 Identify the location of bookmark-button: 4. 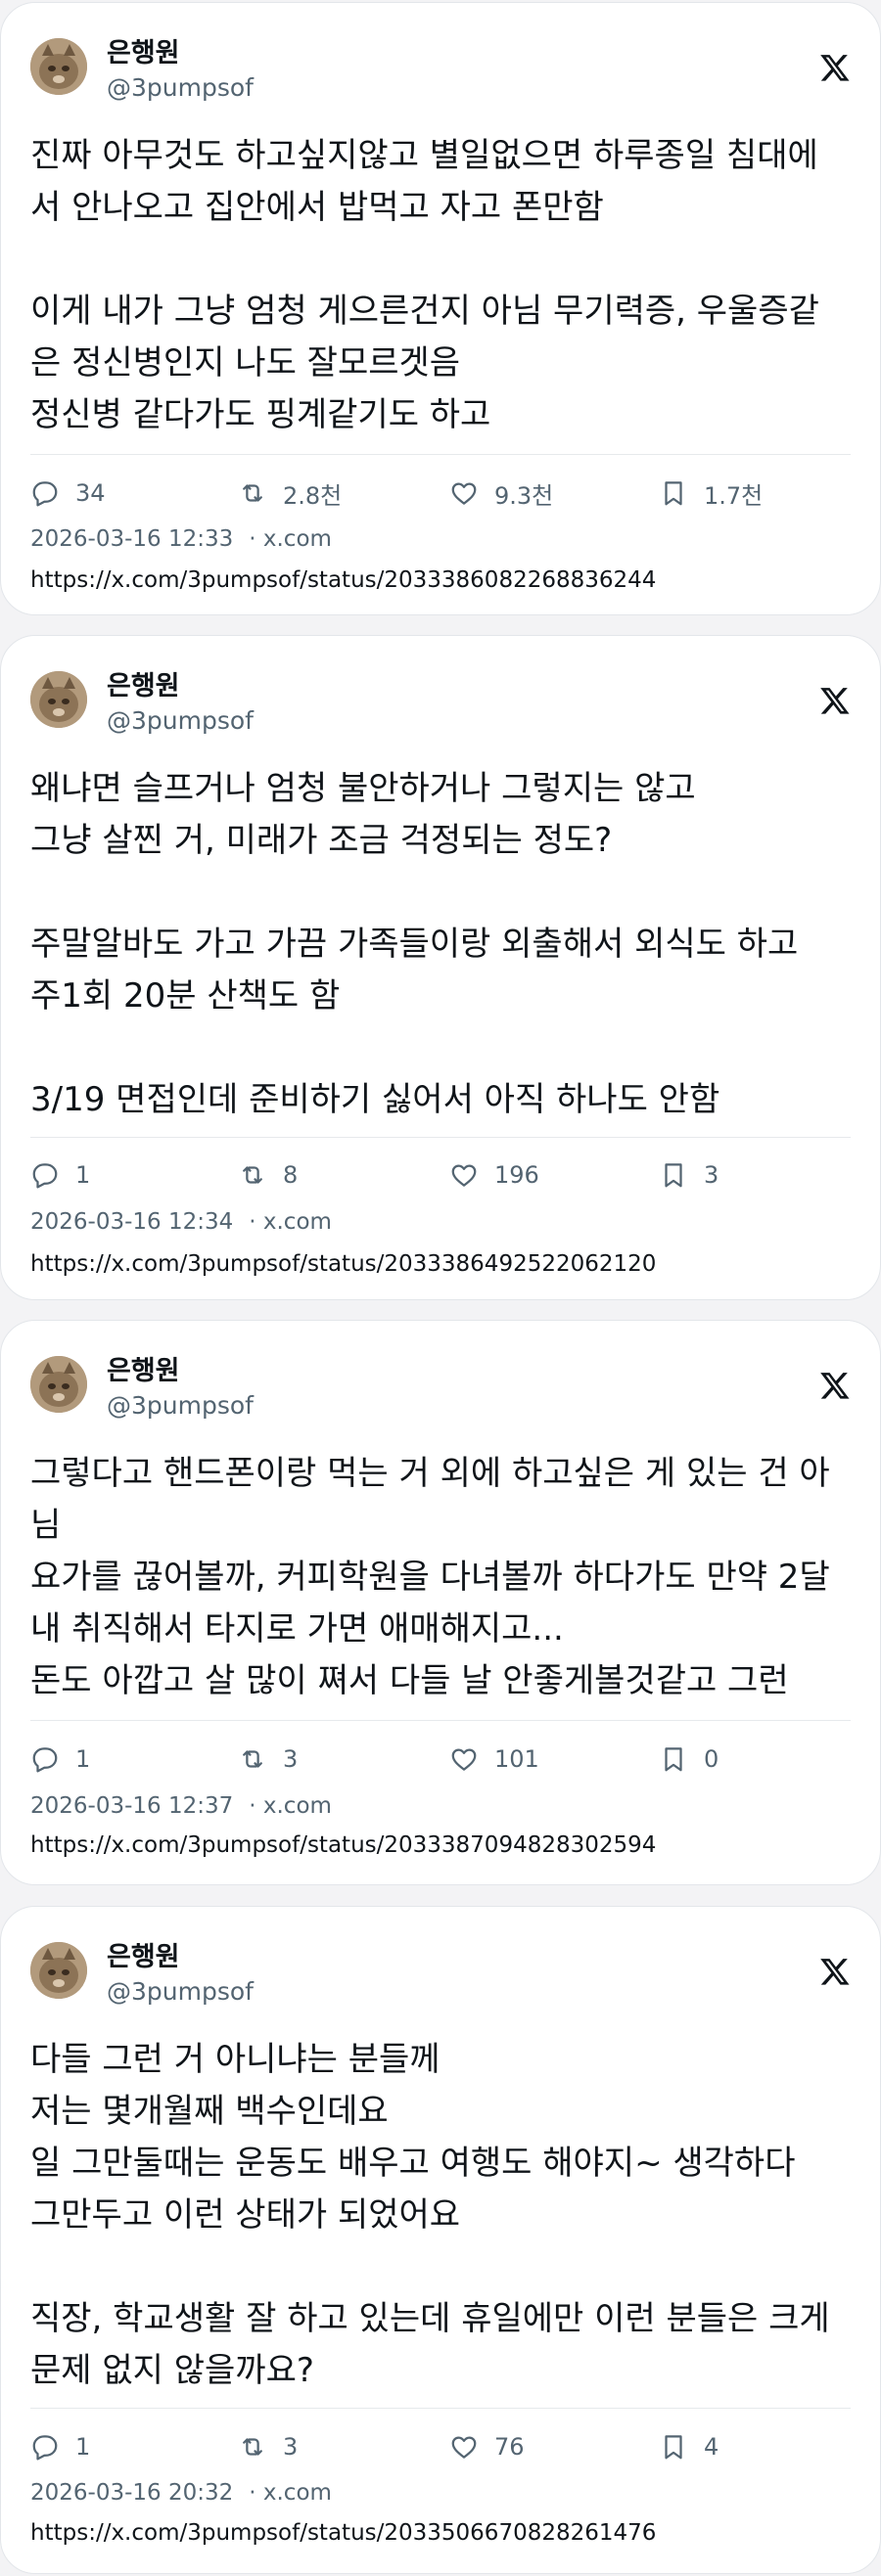
(689, 2446).